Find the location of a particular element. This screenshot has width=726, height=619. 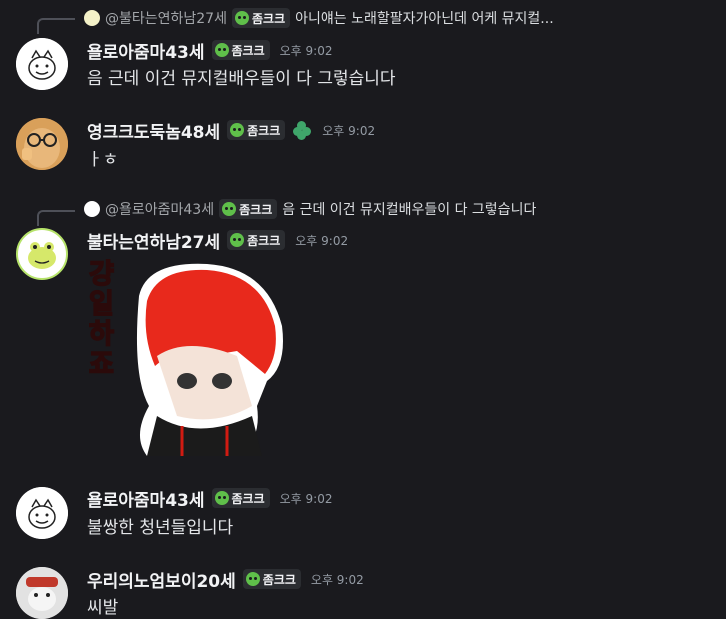

reply-text: 음 근데 이건 뮤지컬배우들이 다 그렇습니다 is located at coordinates (409, 209).